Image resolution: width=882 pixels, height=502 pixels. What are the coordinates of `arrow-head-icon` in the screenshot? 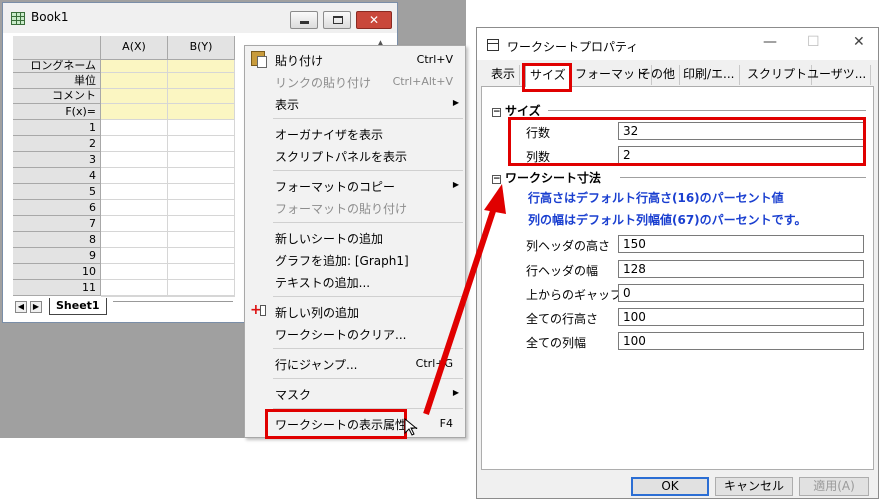 It's located at (495, 199).